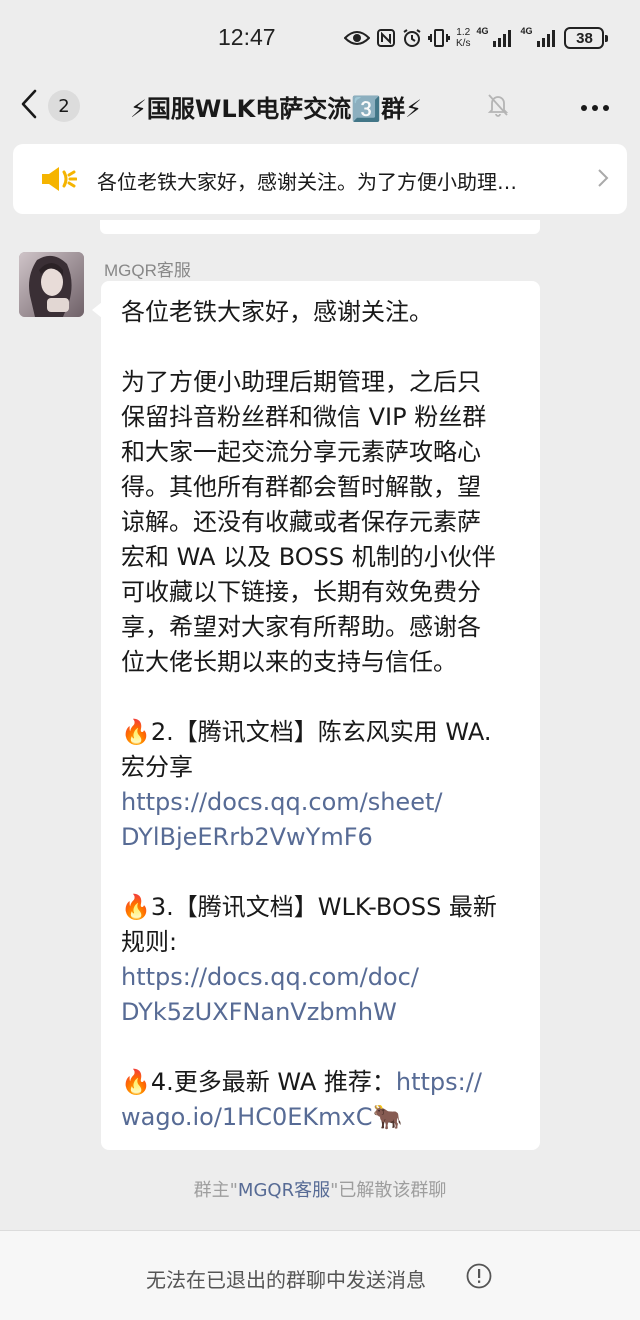  I want to click on battery-icon: 38, so click(586, 38).